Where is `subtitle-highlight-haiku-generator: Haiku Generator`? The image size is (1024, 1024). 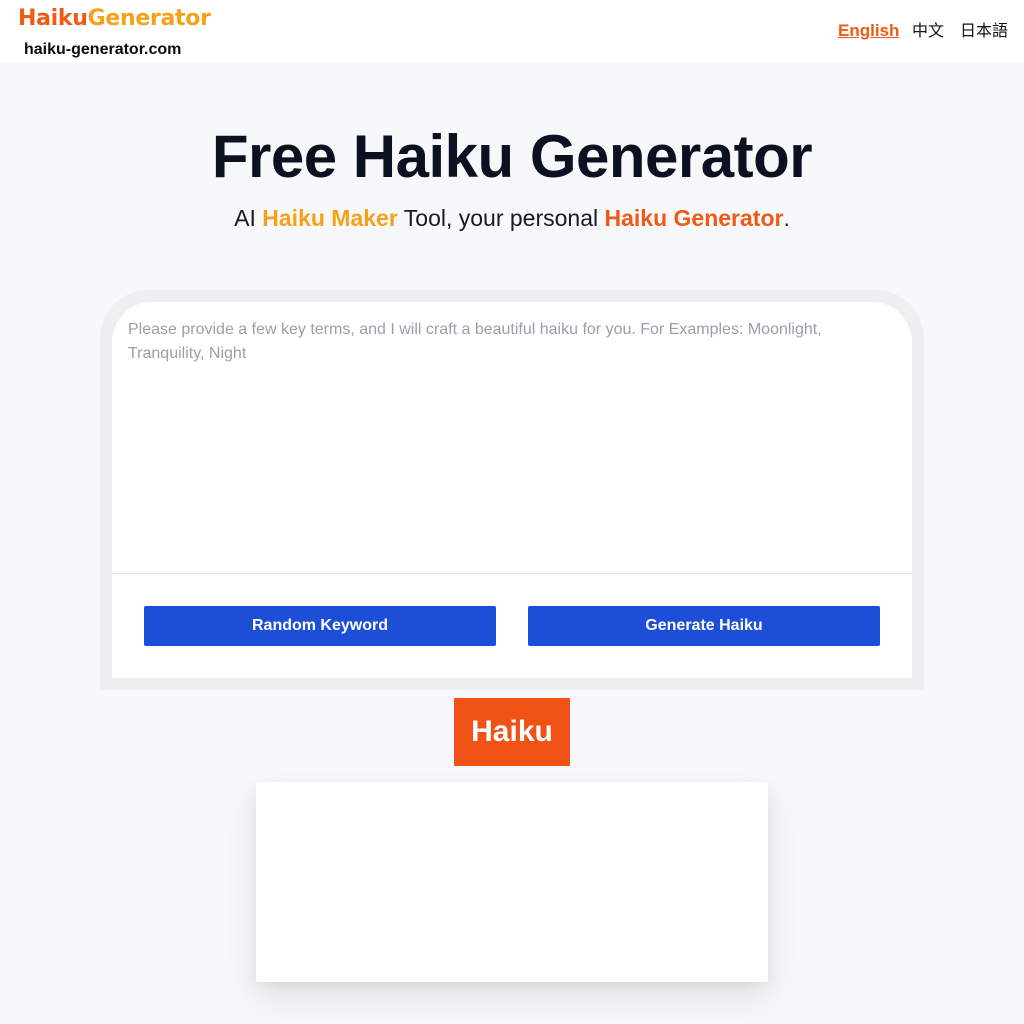
subtitle-highlight-haiku-generator: Haiku Generator is located at coordinates (694, 218).